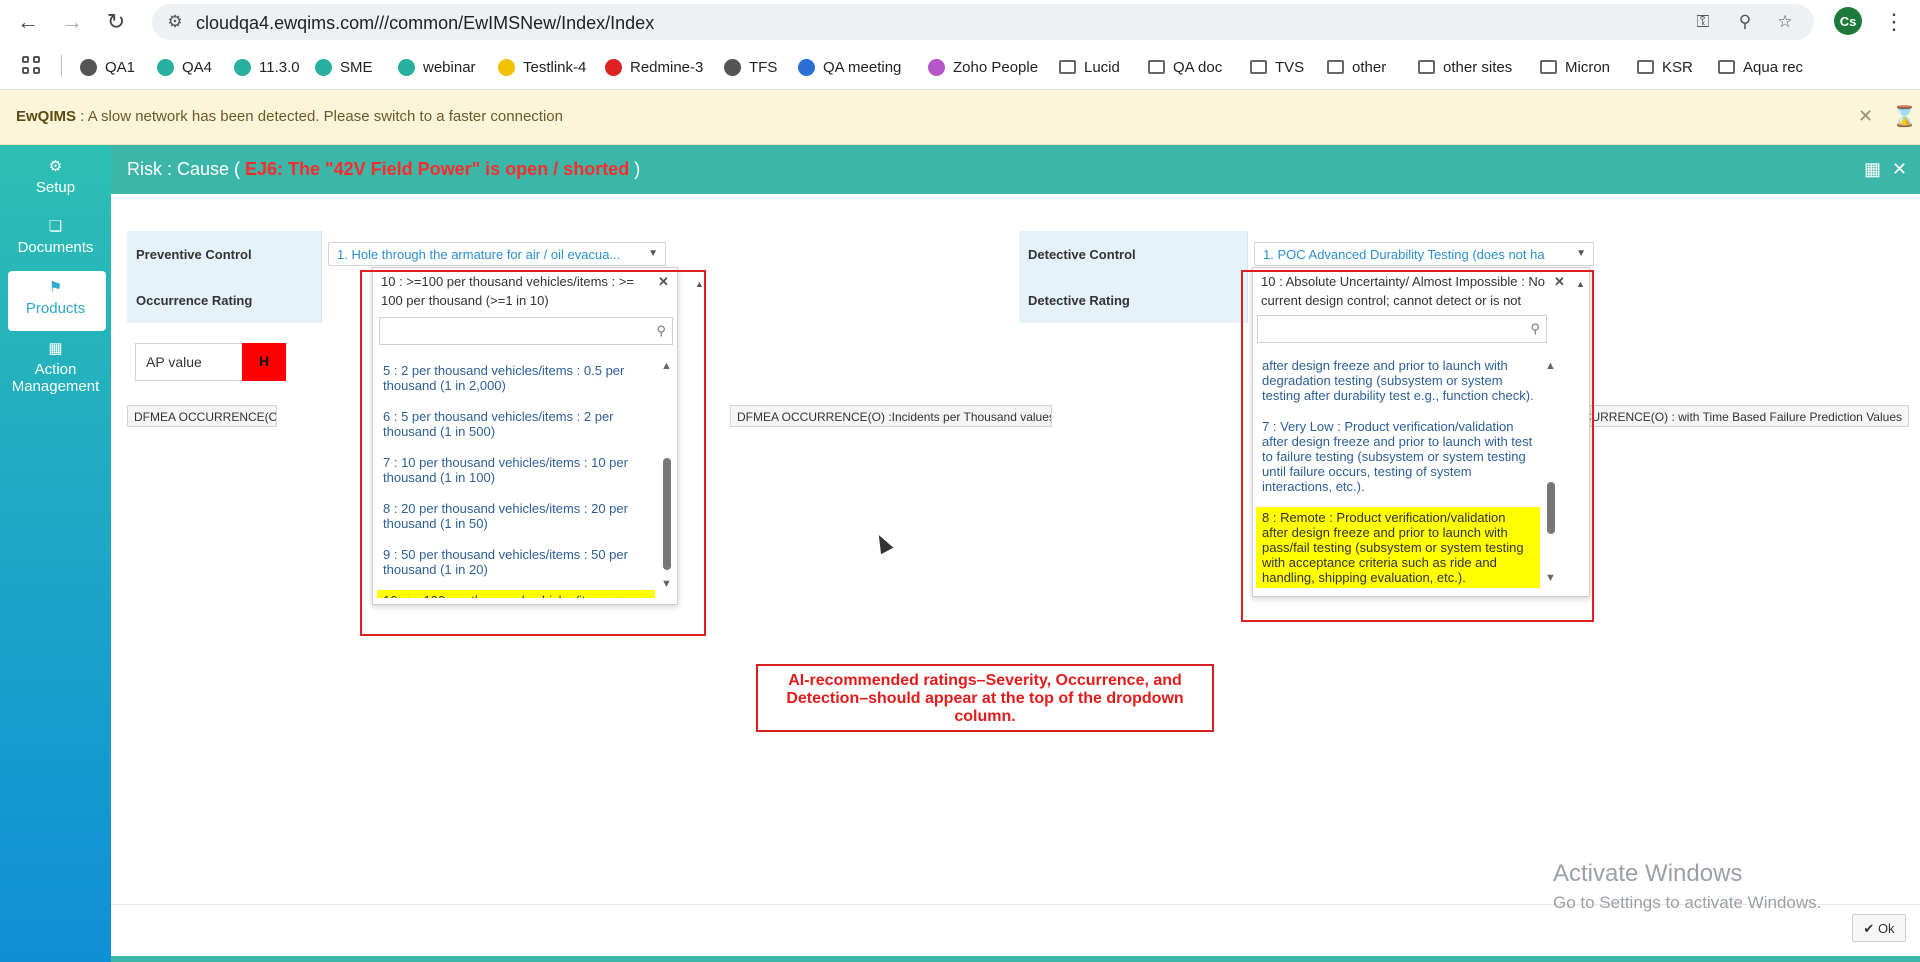 The image size is (1920, 962). I want to click on preventive-control-label: Preventive Control, so click(194, 254).